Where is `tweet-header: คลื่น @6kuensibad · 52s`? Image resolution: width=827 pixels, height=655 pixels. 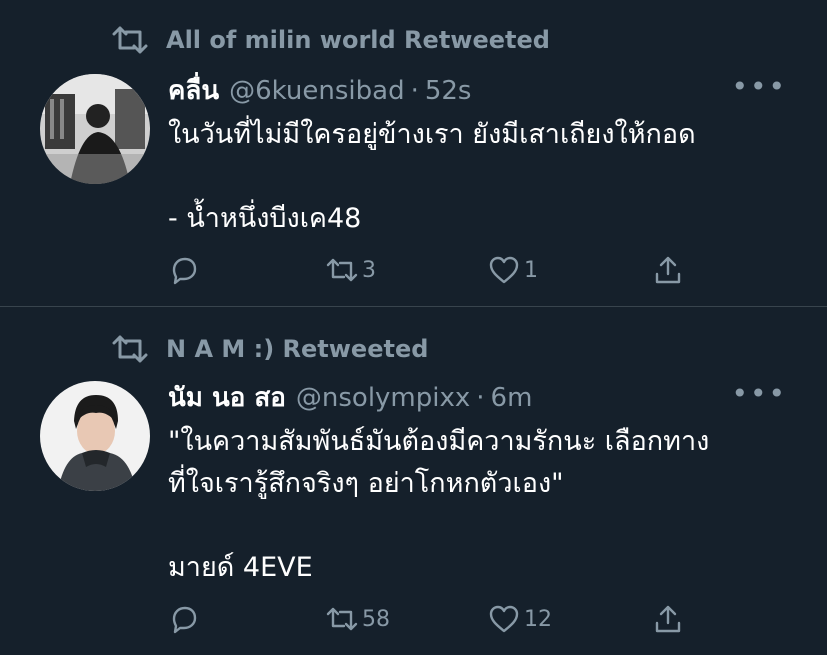
tweet-header: คลื่น @6kuensibad · 52s is located at coordinates (319, 90).